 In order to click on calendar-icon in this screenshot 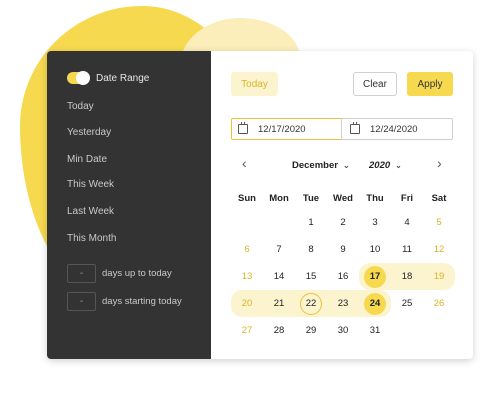, I will do `click(243, 128)`.